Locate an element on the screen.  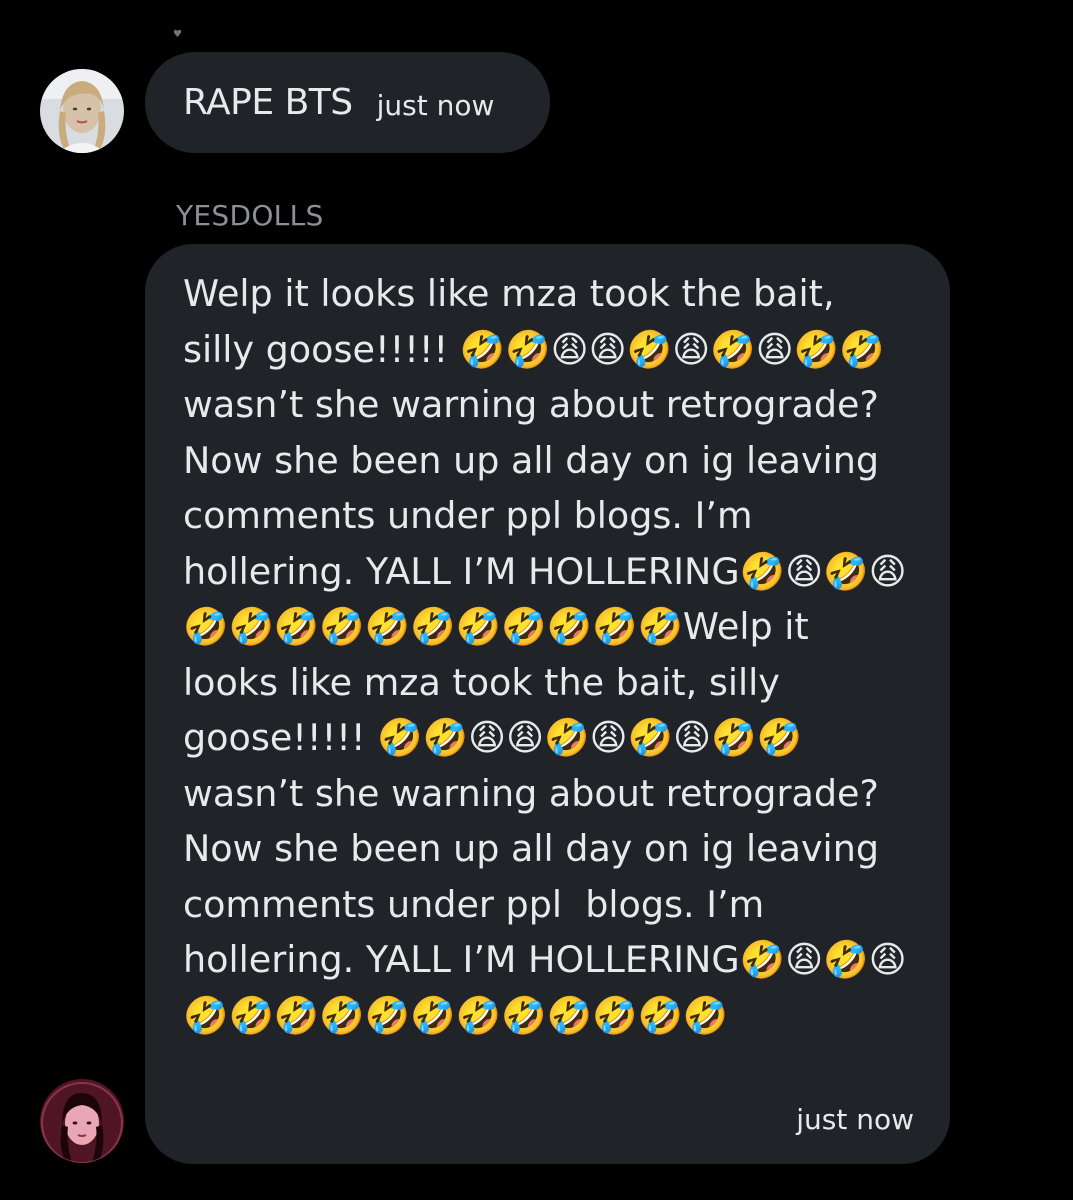
message-bubble: RAPE BTS just now is located at coordinates (347, 102).